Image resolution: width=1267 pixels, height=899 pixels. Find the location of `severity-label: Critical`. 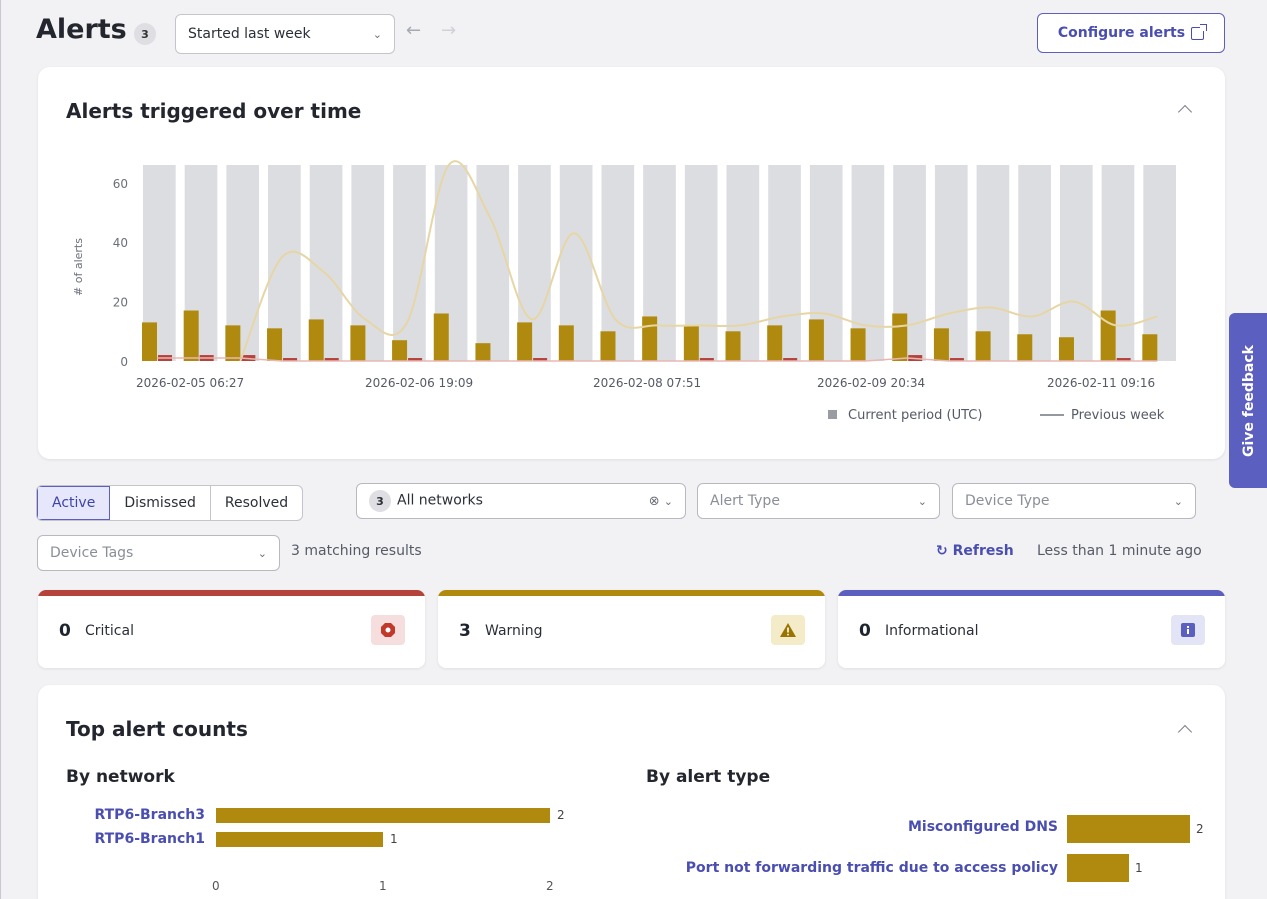

severity-label: Critical is located at coordinates (109, 631).